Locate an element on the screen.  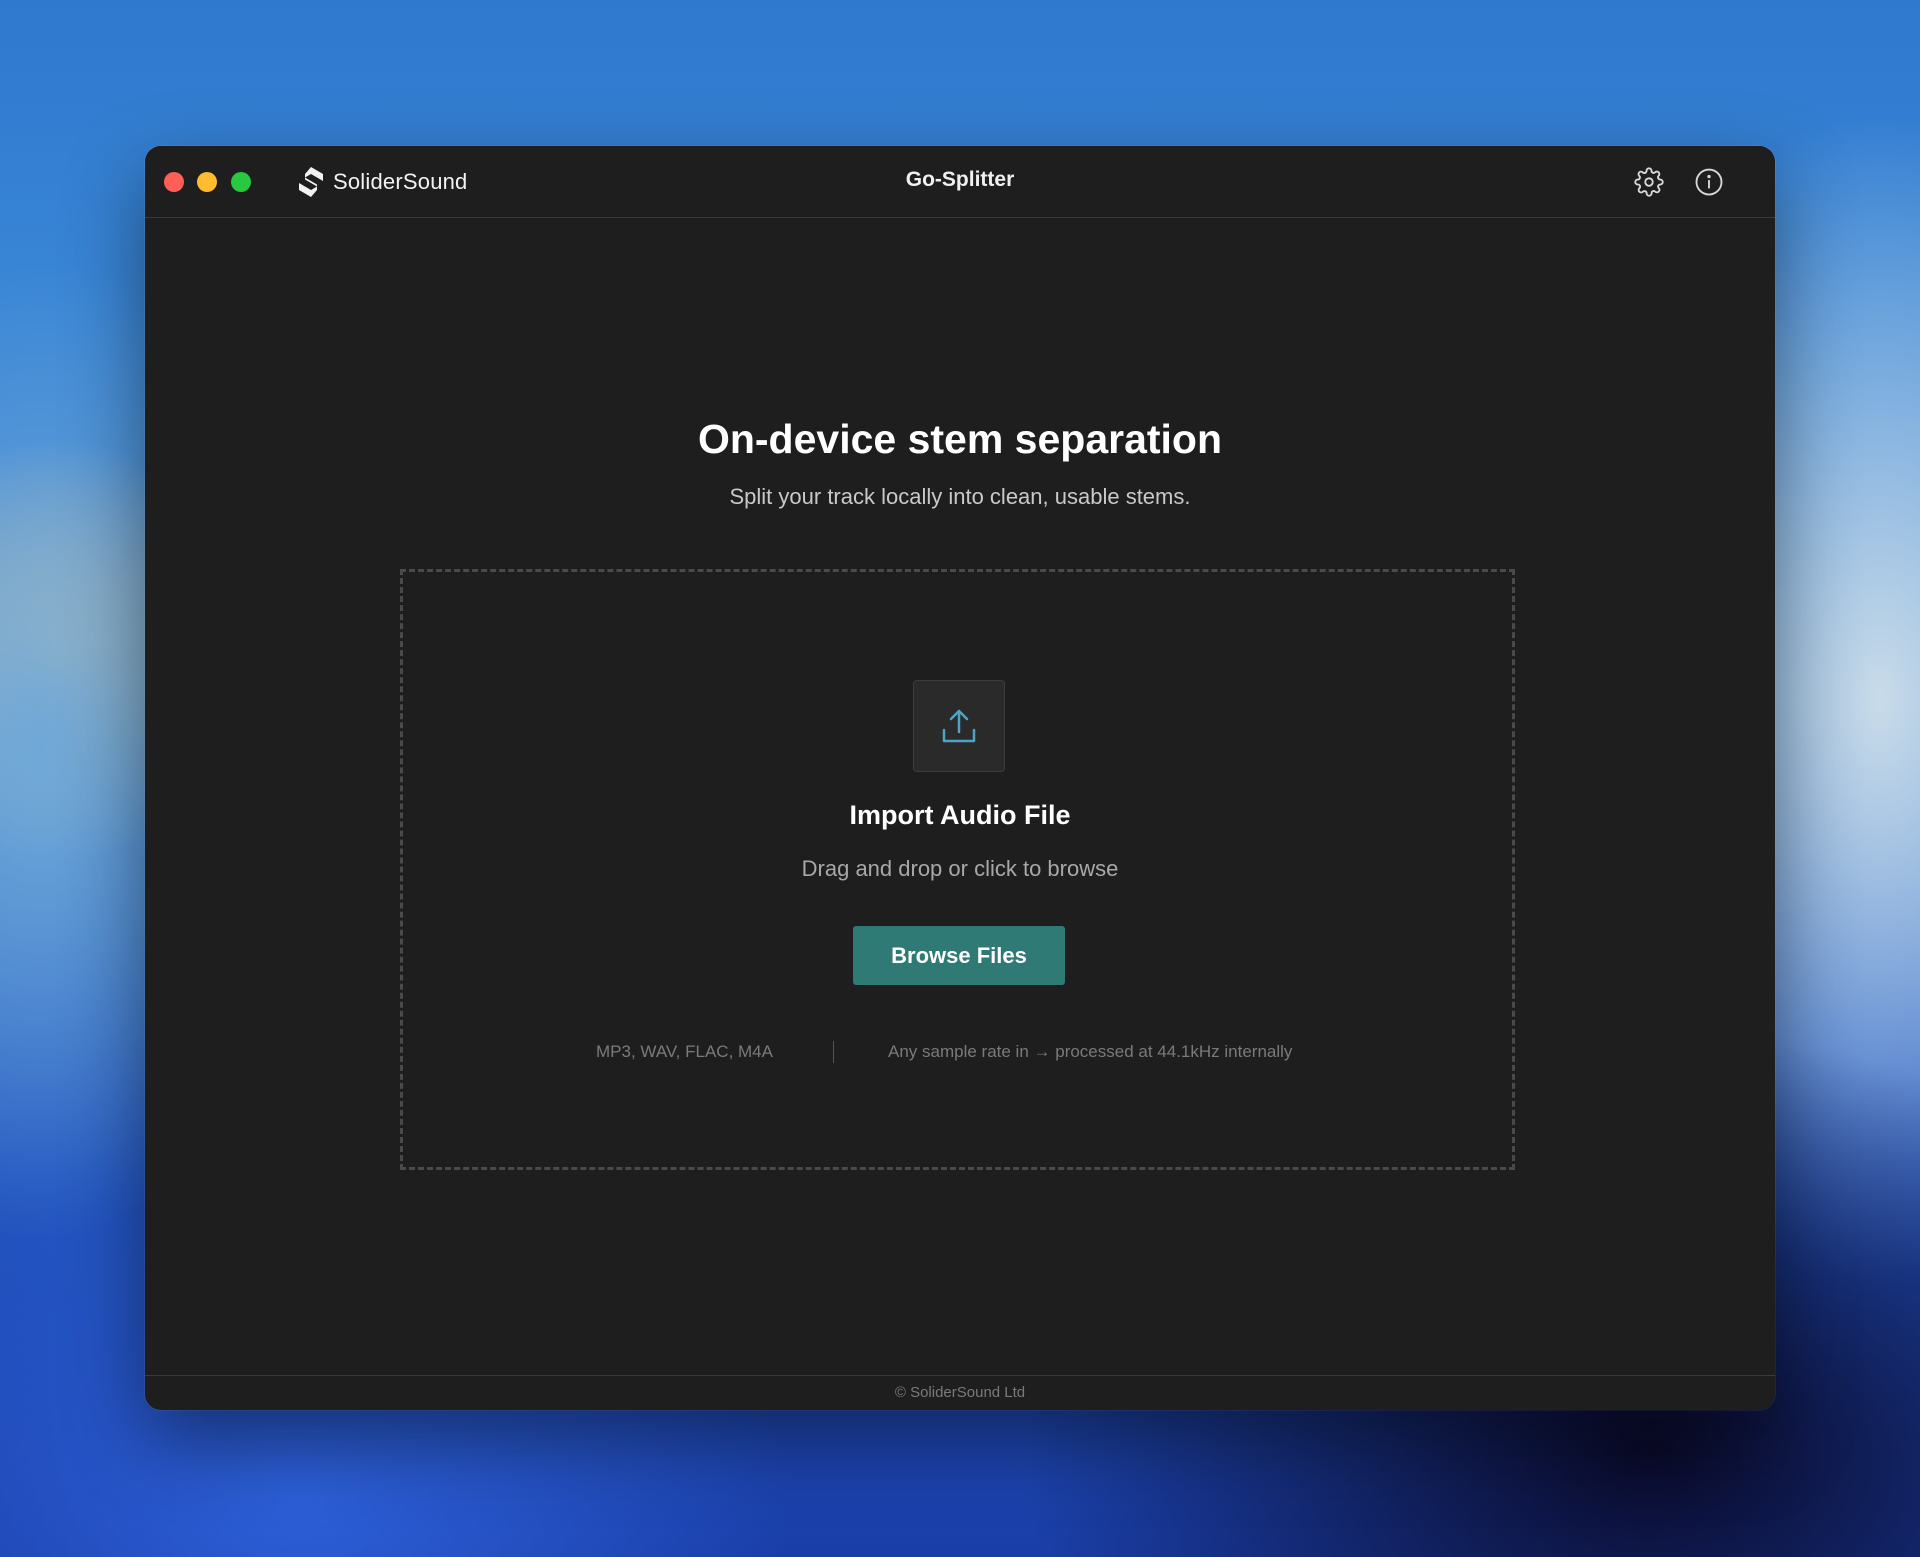
footer-copyright: © SoliderSound Ltd is located at coordinates (960, 1392).